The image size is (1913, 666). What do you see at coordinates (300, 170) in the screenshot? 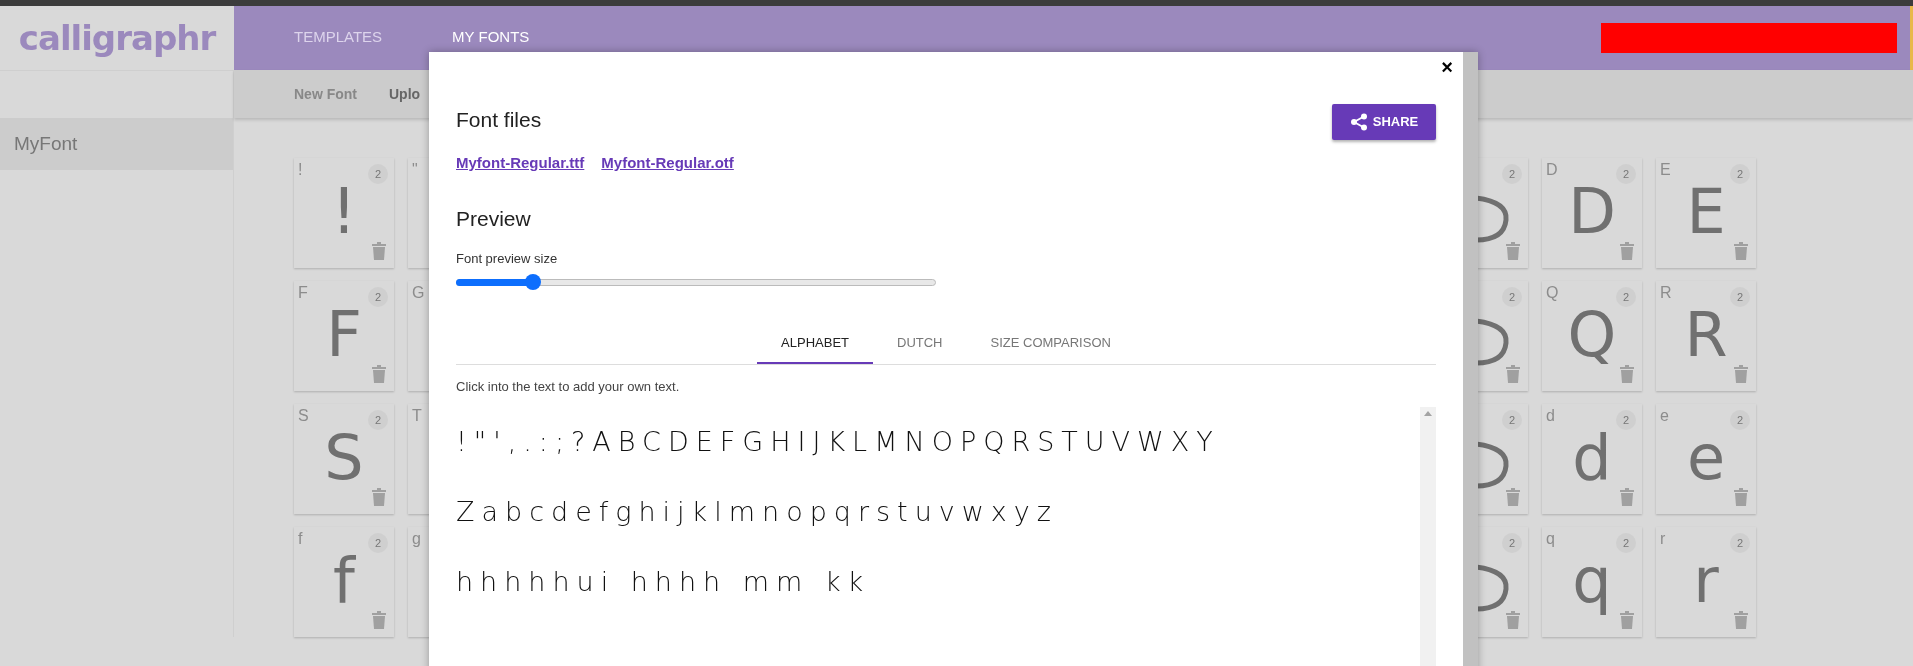
I see `glyph-label: !` at bounding box center [300, 170].